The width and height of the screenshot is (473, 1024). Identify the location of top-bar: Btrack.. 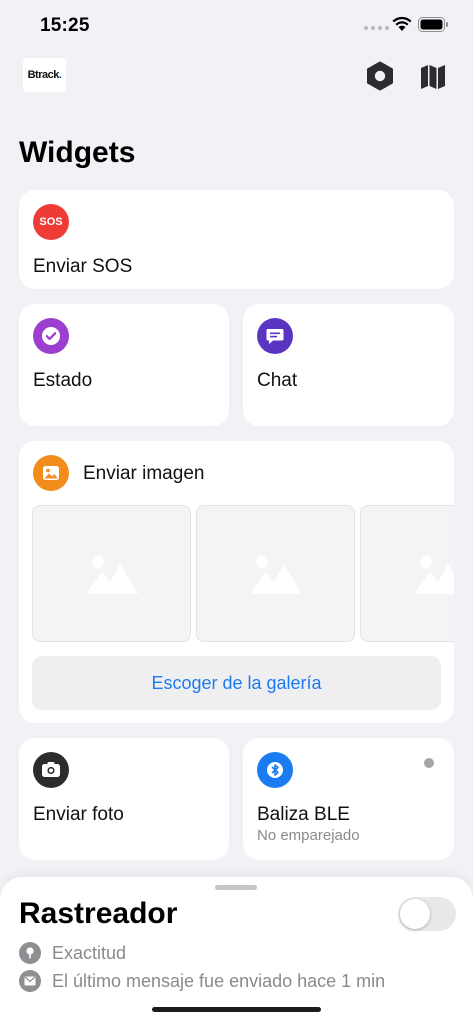
(236, 76).